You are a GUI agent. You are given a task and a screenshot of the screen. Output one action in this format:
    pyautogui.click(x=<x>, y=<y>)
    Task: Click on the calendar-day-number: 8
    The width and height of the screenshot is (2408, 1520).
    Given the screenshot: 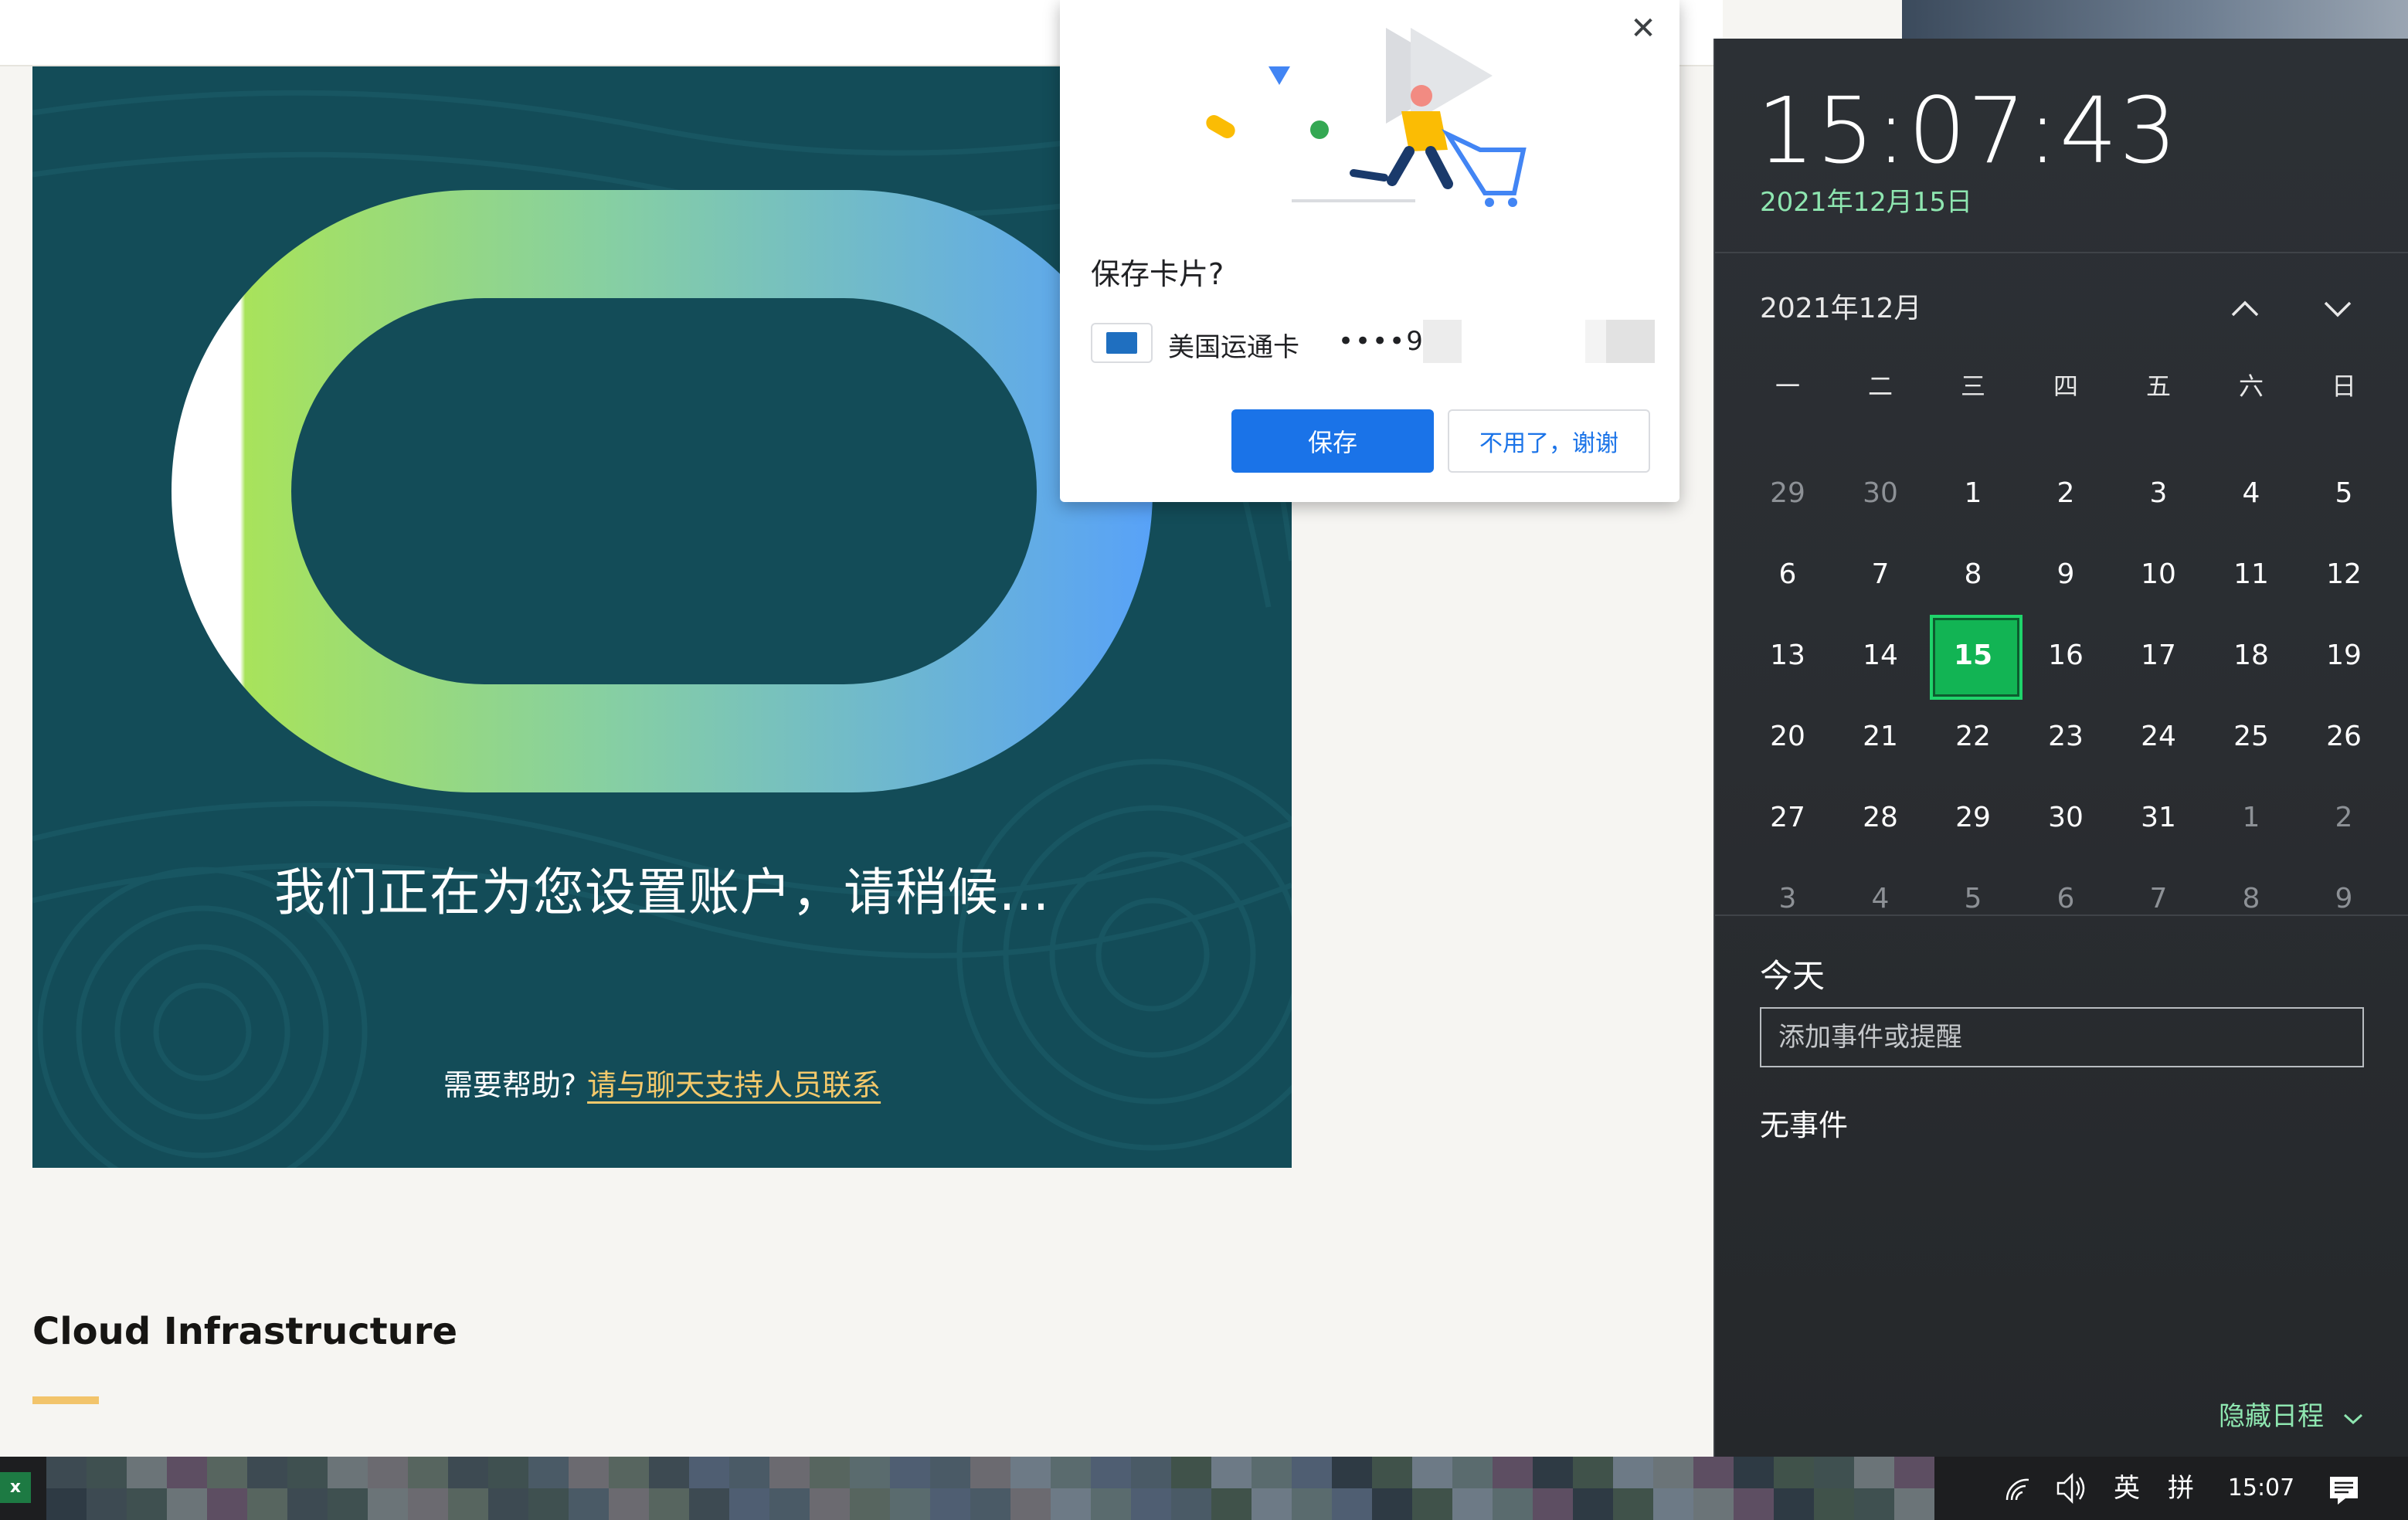 What is the action you would take?
    pyautogui.click(x=2251, y=899)
    